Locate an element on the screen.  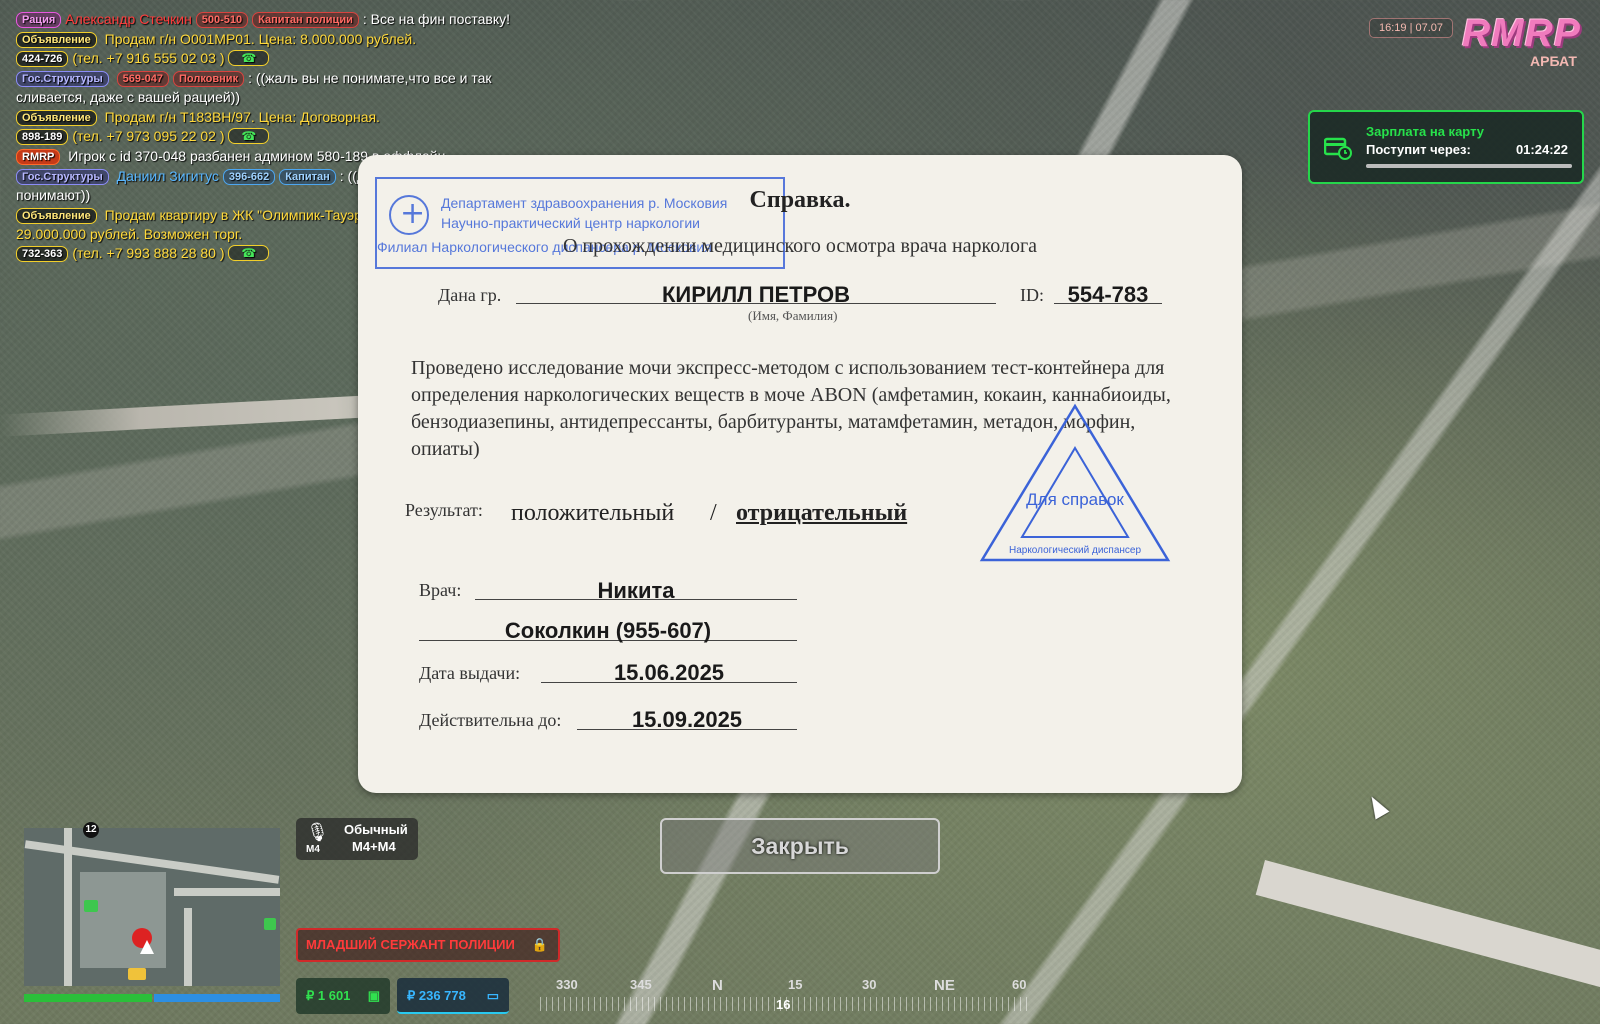
chat-phone: (тел. +7 916 555 02 03 ) is located at coordinates (148, 58).